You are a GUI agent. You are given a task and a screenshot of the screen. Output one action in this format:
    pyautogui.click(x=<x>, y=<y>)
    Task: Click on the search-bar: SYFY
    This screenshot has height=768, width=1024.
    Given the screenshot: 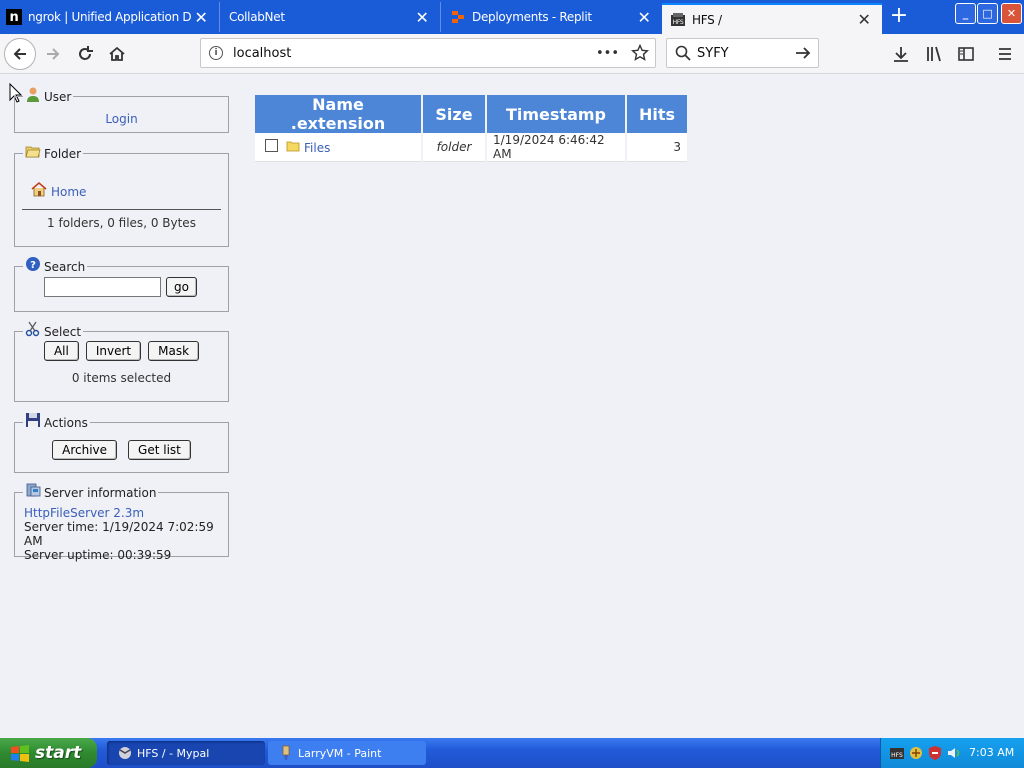 What is the action you would take?
    pyautogui.click(x=742, y=53)
    